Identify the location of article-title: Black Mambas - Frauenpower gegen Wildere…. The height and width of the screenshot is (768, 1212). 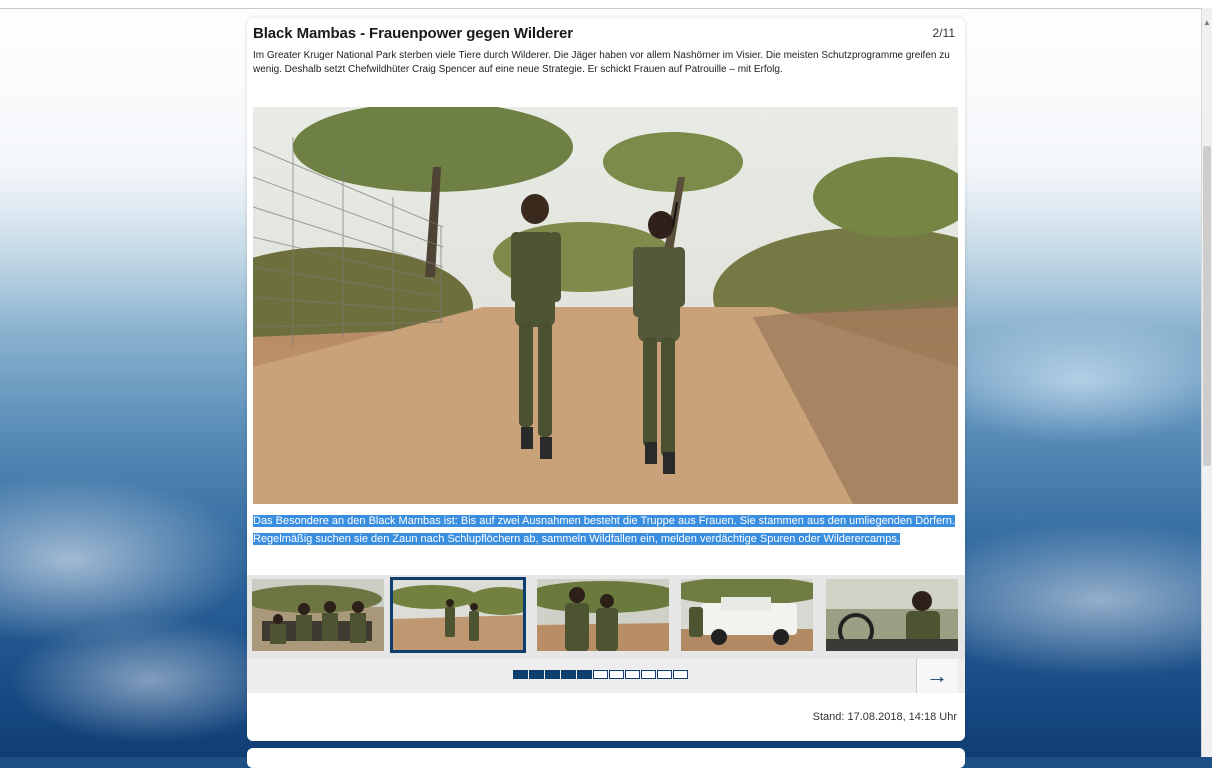
(413, 33).